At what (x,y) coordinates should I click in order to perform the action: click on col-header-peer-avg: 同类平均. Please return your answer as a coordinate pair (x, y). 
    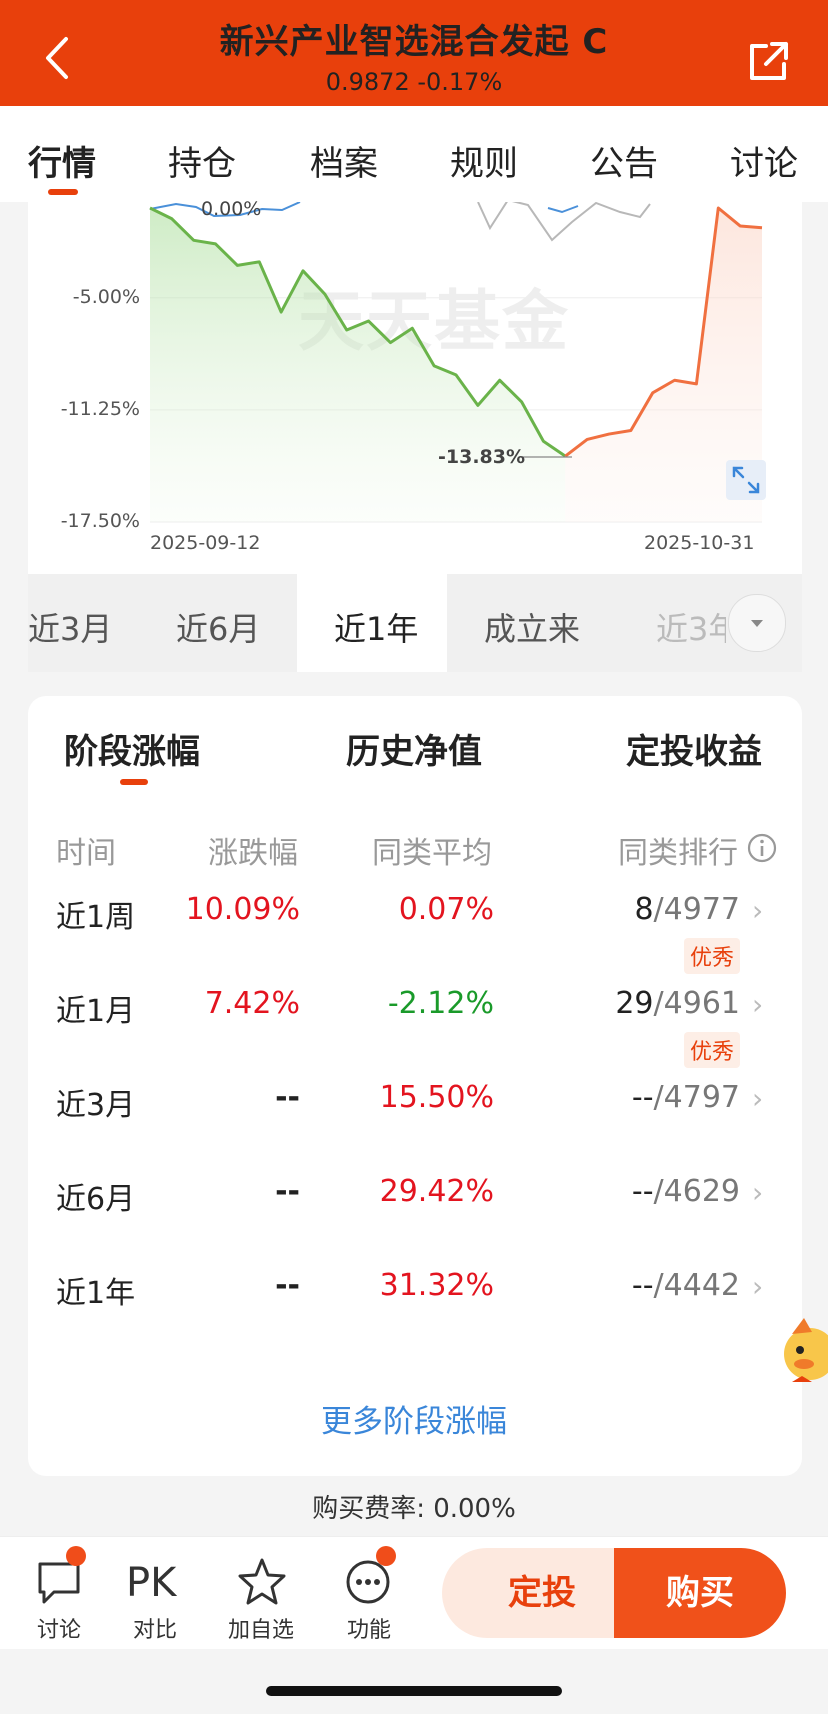
    Looking at the image, I should click on (432, 853).